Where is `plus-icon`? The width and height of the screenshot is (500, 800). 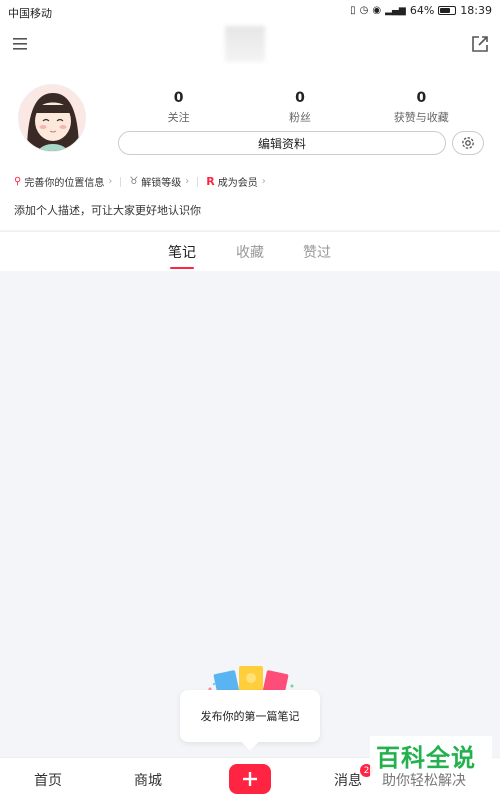
plus-icon is located at coordinates (250, 779).